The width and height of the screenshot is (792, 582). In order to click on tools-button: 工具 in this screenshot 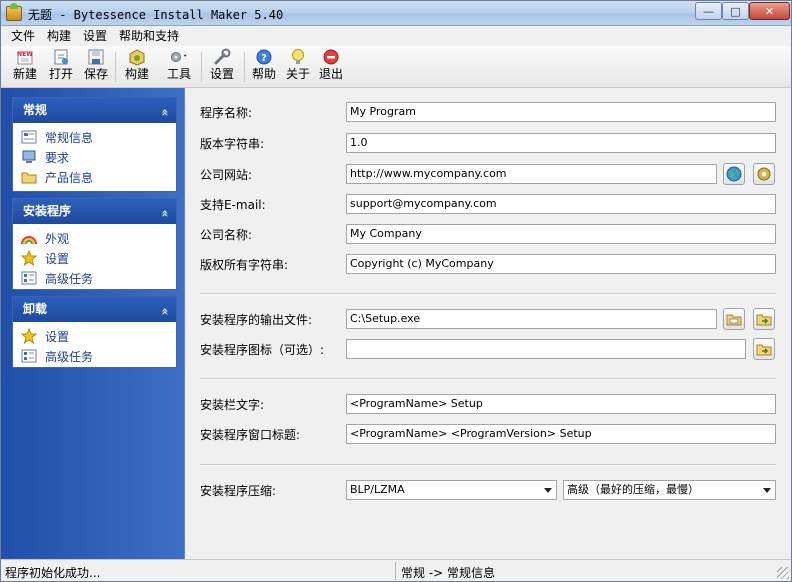, I will do `click(179, 67)`.